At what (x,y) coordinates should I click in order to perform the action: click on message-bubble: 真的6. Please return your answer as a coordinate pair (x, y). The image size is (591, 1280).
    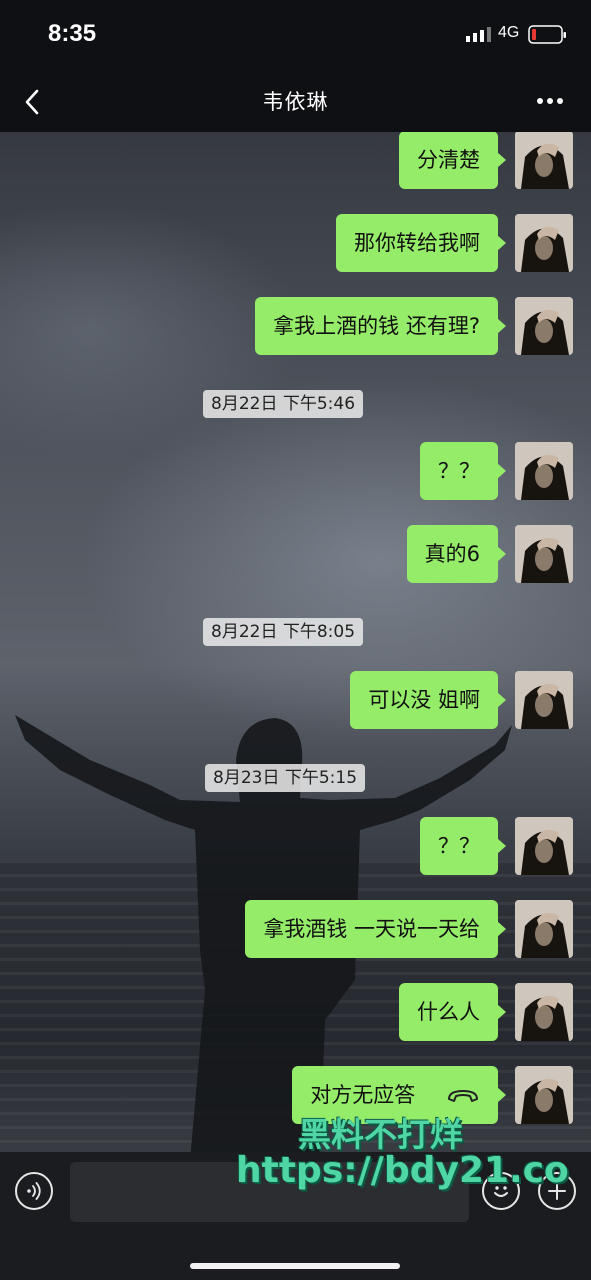
    Looking at the image, I should click on (456, 554).